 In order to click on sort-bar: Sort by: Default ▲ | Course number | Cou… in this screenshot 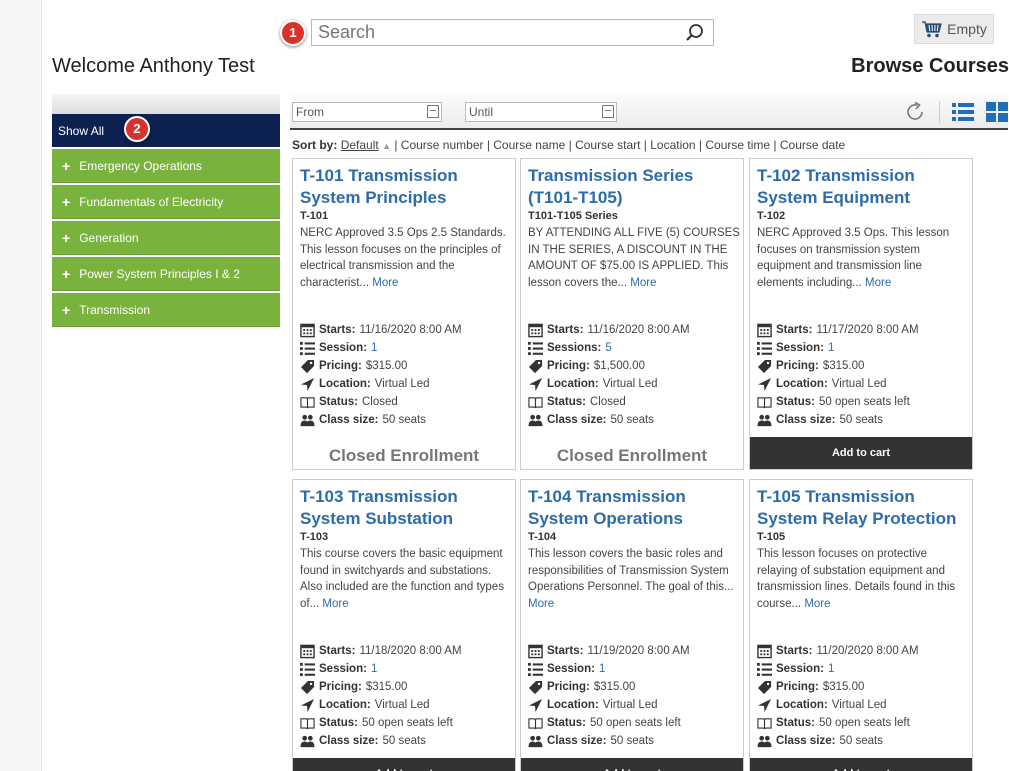, I will do `click(568, 145)`.